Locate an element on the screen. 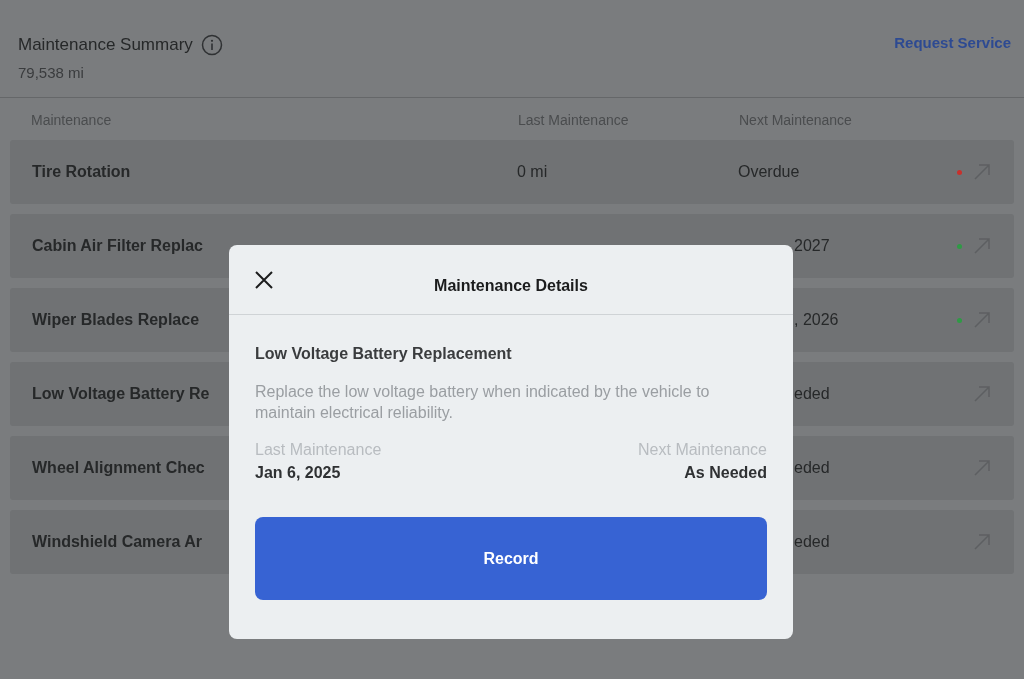 The height and width of the screenshot is (679, 1024). last-value: Jan 6, 2025 is located at coordinates (298, 473).